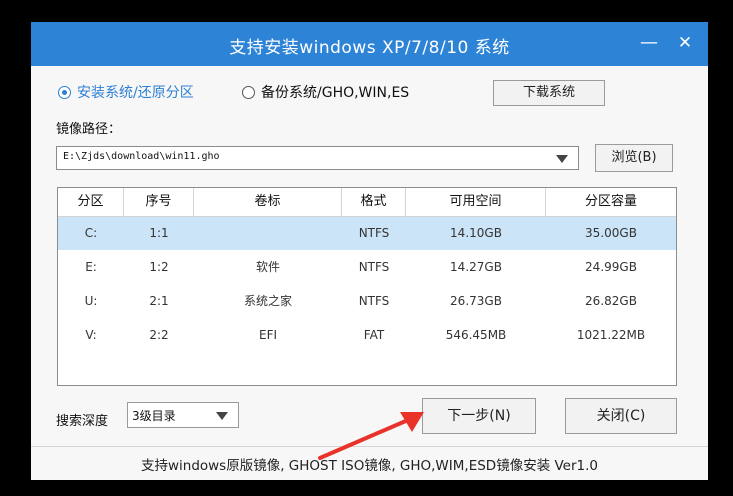 The height and width of the screenshot is (496, 733). I want to click on capacity-cell: 35.00GB, so click(611, 233).